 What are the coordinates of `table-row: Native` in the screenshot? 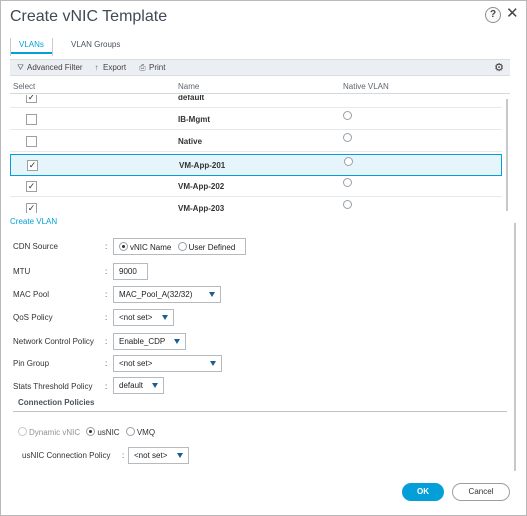 It's located at (256, 141).